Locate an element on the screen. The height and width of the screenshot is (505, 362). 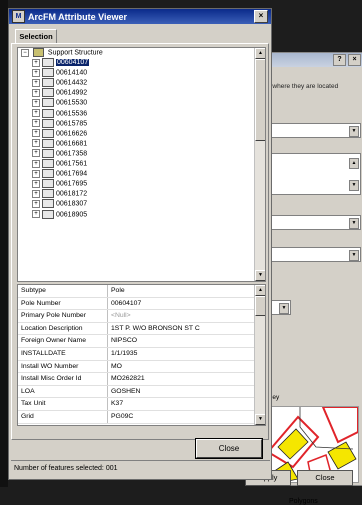
attribute-row: Tax Unit K37 is located at coordinates (141, 404).